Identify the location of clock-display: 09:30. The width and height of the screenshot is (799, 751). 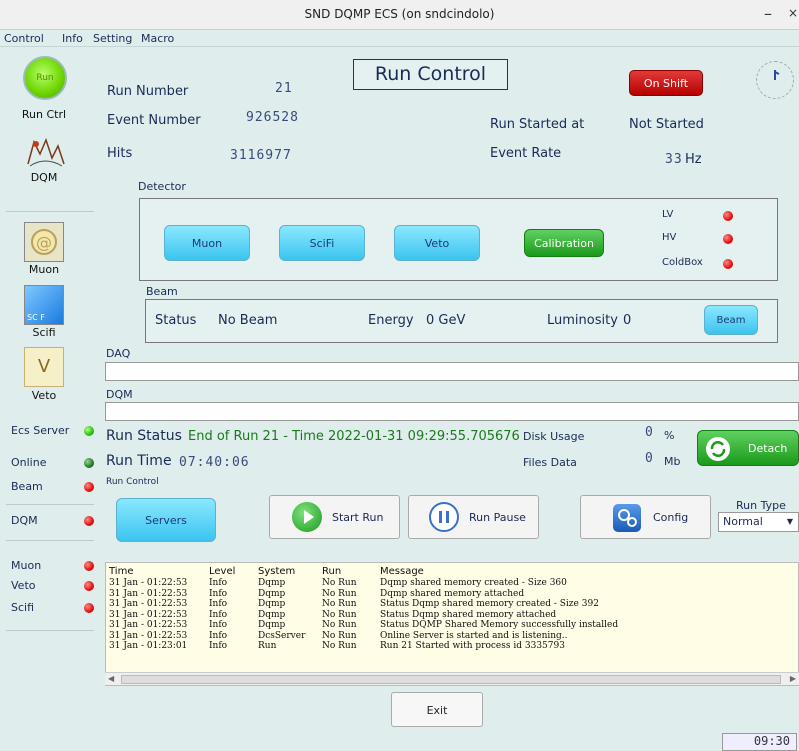
(759, 742).